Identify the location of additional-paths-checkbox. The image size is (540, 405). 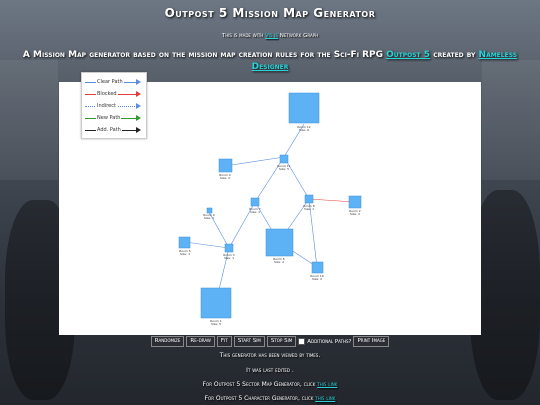
(302, 341).